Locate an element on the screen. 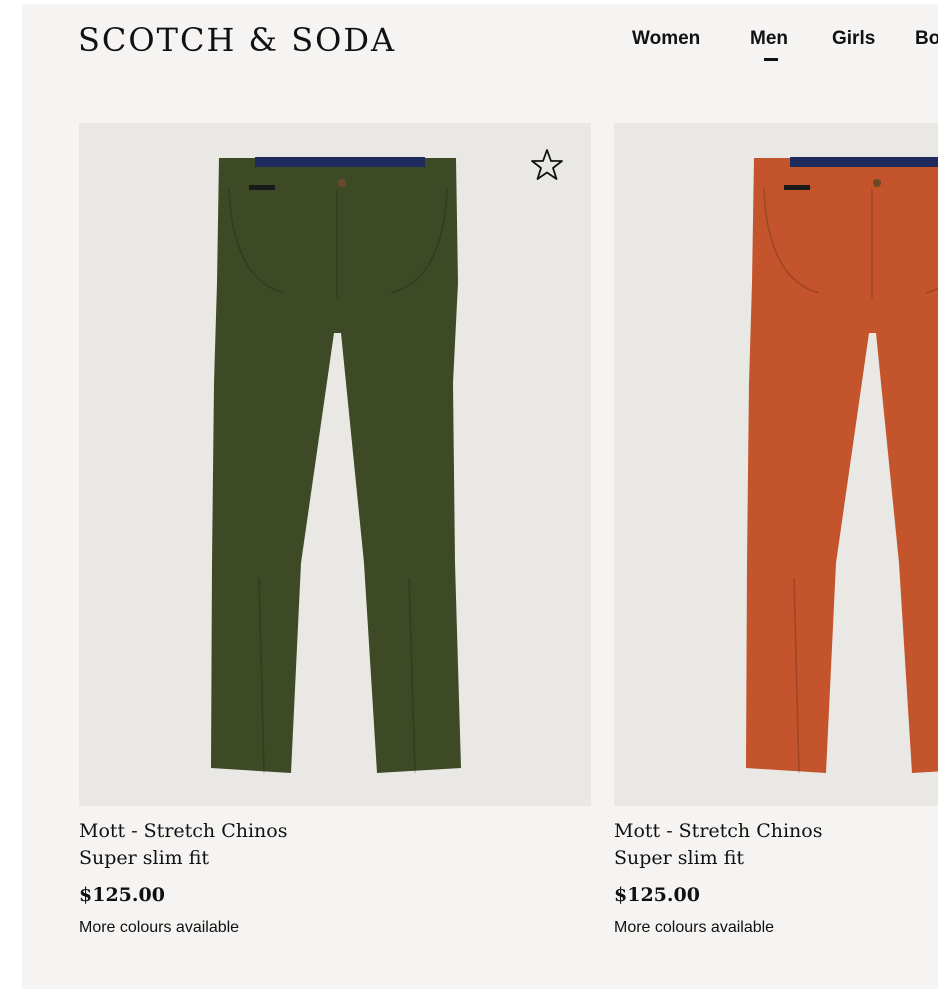  nav-item-boys: Bo is located at coordinates (926, 39).